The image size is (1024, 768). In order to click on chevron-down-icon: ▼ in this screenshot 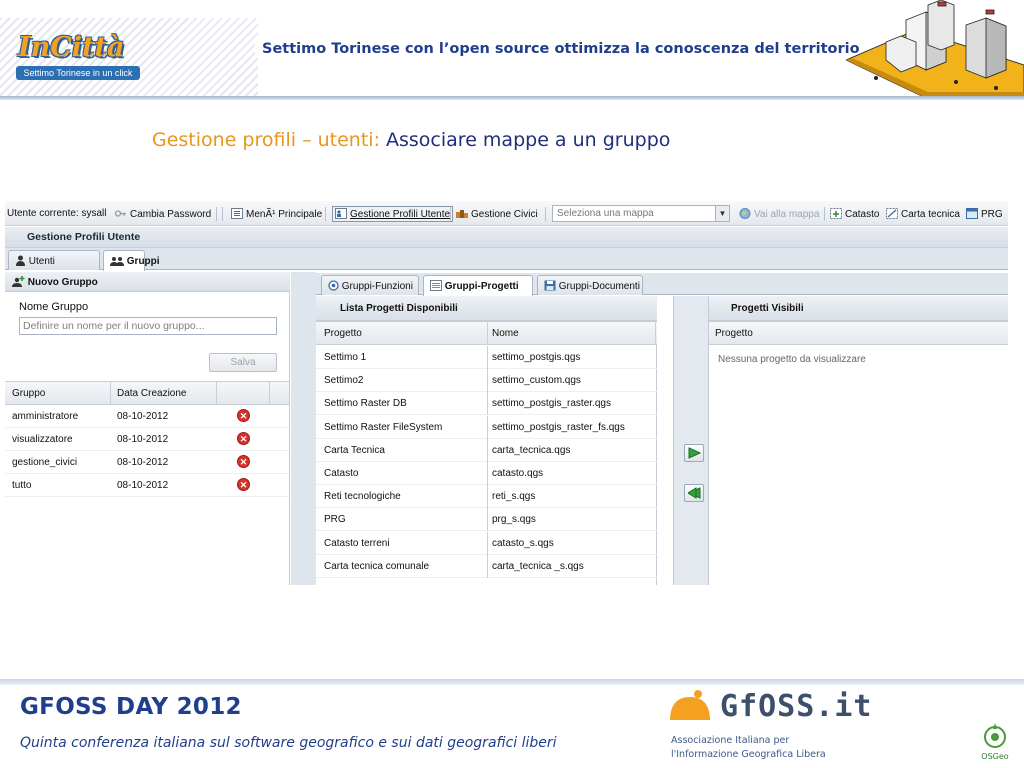, I will do `click(722, 213)`.